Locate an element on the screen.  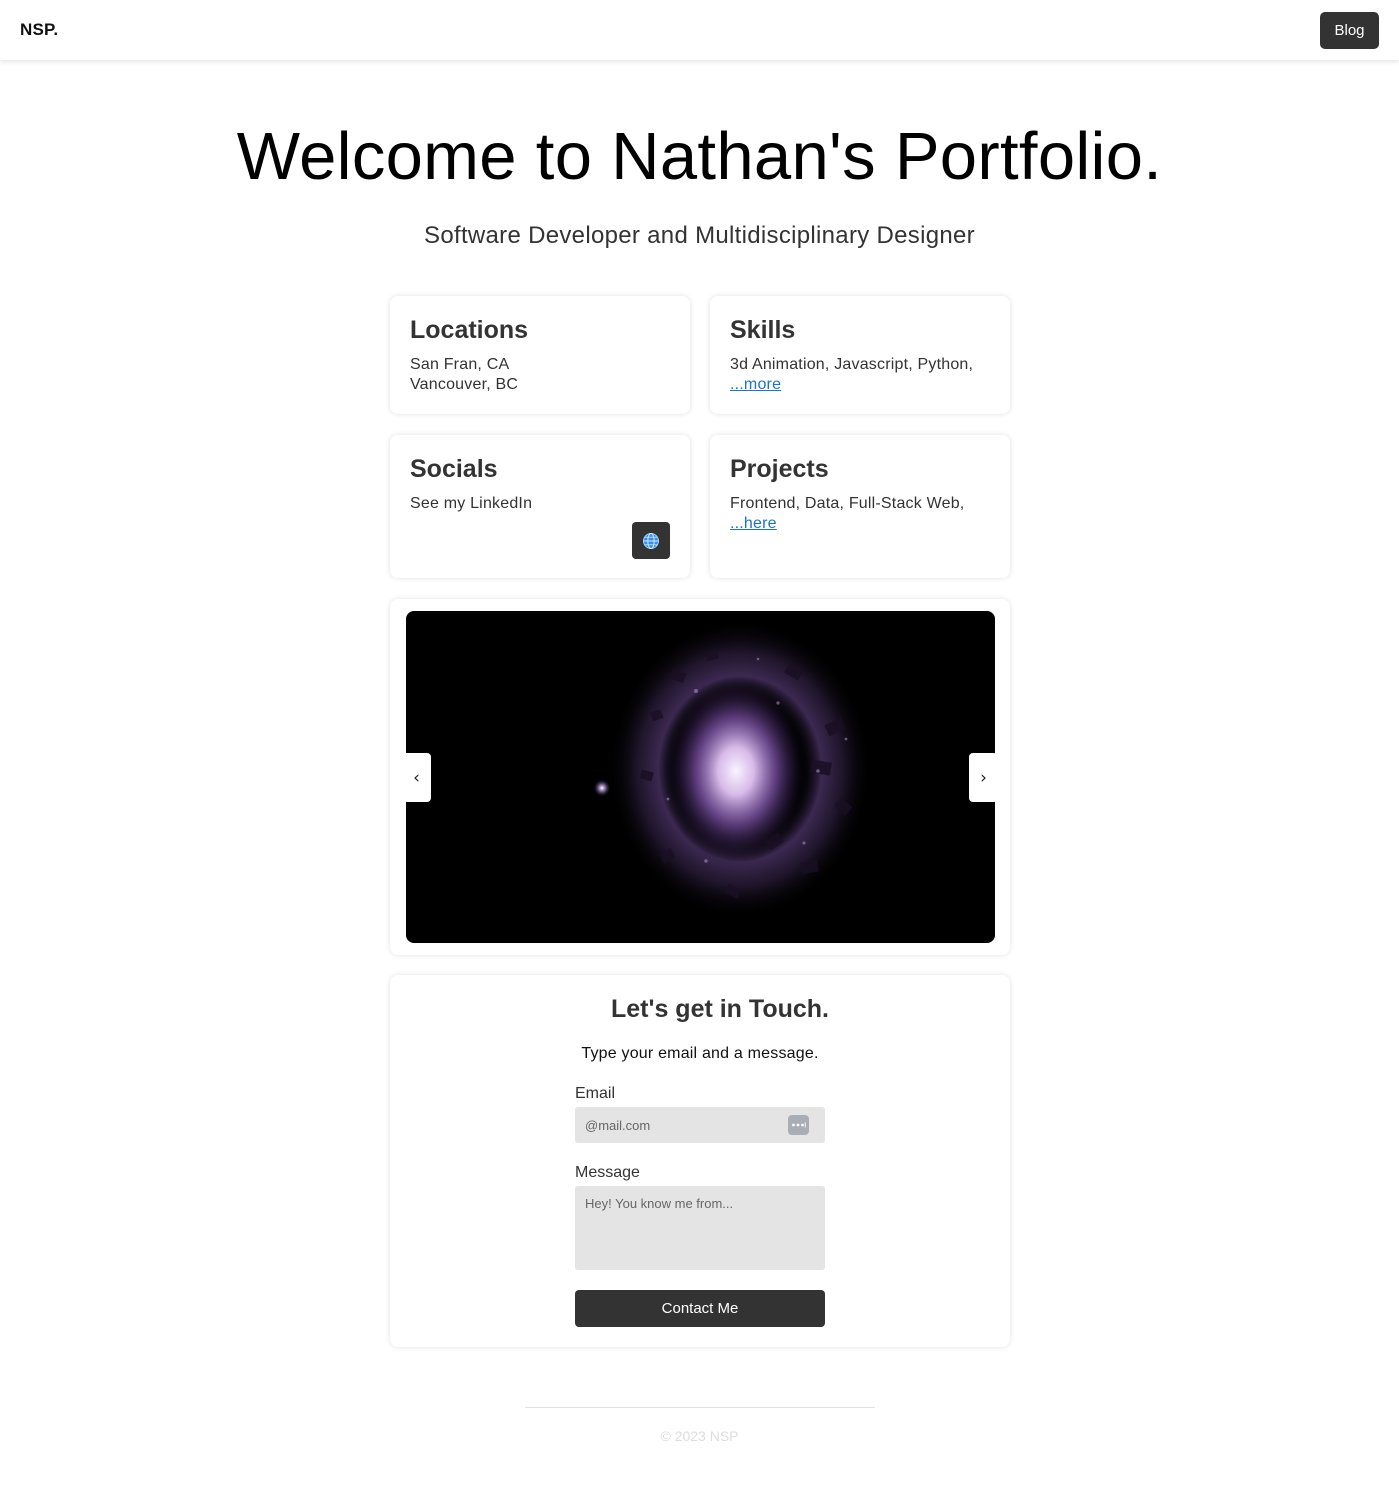
linkedin-button is located at coordinates (651, 540).